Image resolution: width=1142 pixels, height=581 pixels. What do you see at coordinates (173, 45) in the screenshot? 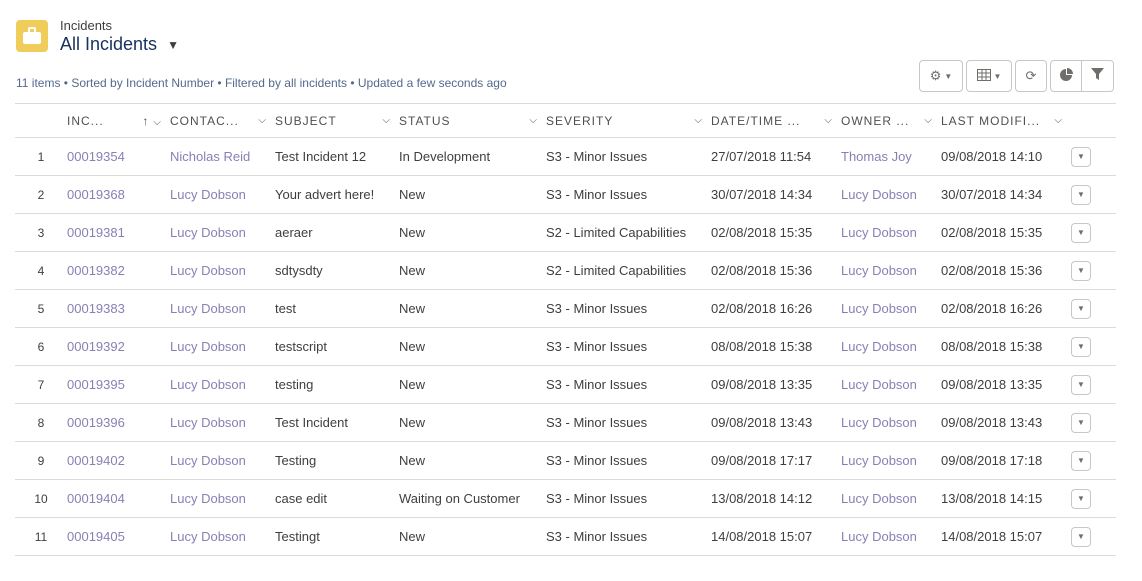
I see `caret-down-icon: ▼` at bounding box center [173, 45].